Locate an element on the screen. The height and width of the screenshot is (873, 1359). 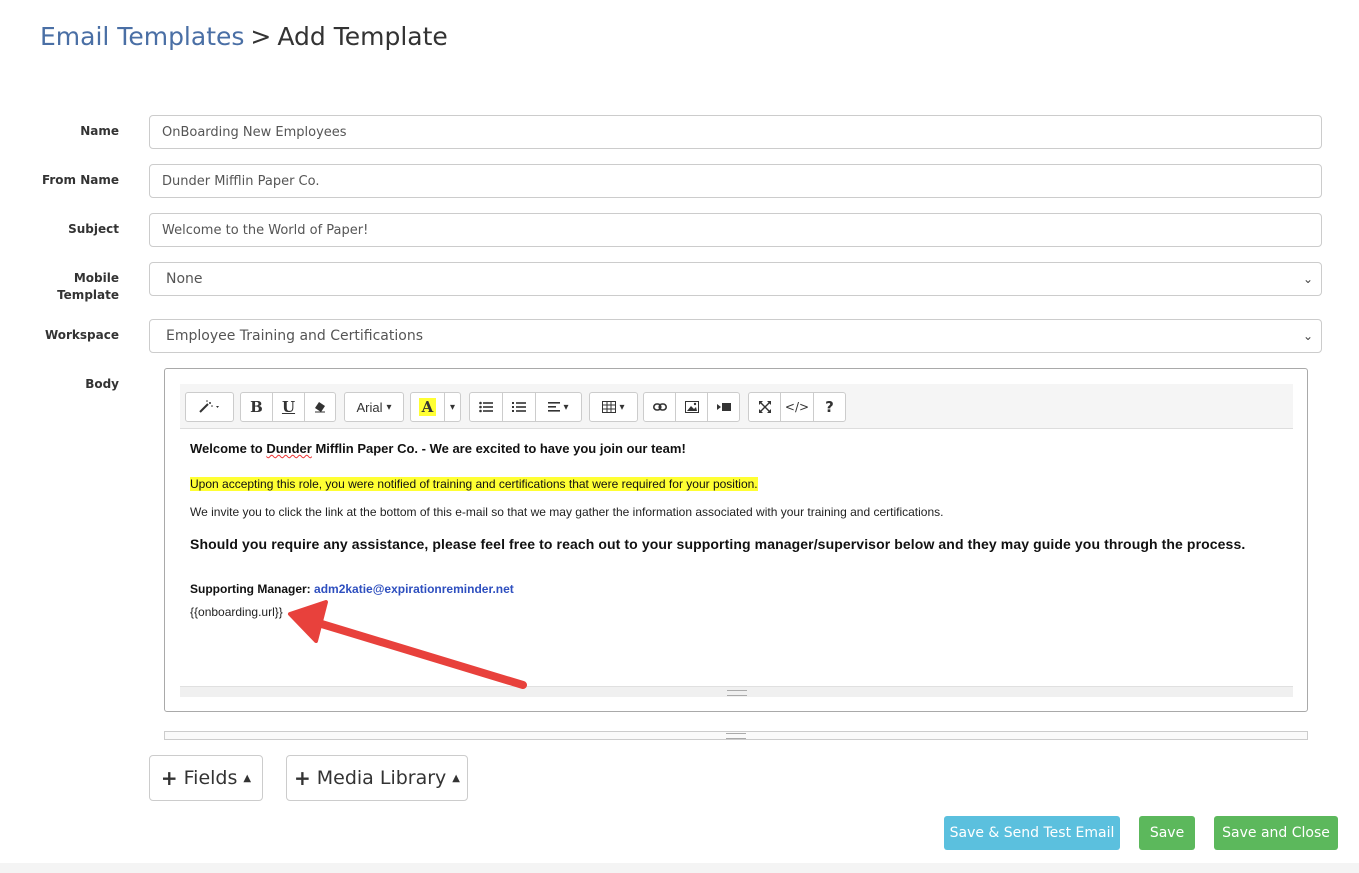
fields-label: Fields is located at coordinates (210, 778).